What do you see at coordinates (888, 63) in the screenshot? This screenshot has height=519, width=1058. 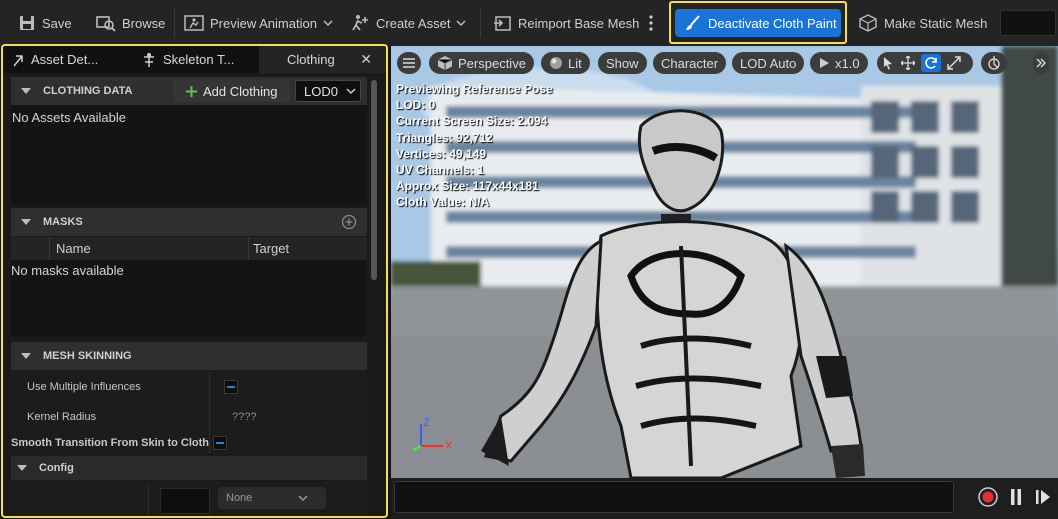 I see `select-cursor-icon` at bounding box center [888, 63].